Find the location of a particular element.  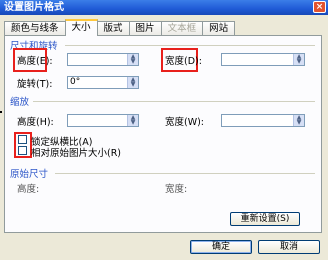

tab-strip: 颜色与线条 大小 版式 图片 文本框 网站 is located at coordinates (120, 27).